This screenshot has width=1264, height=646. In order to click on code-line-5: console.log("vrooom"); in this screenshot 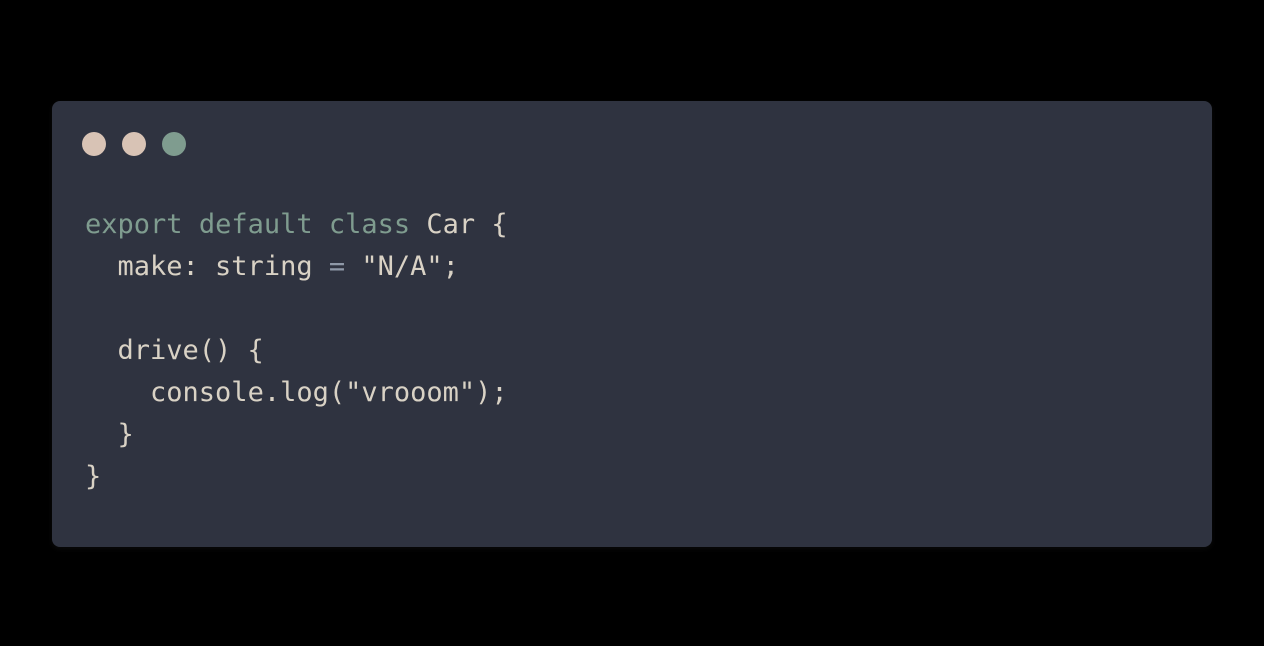, I will do `click(296, 393)`.